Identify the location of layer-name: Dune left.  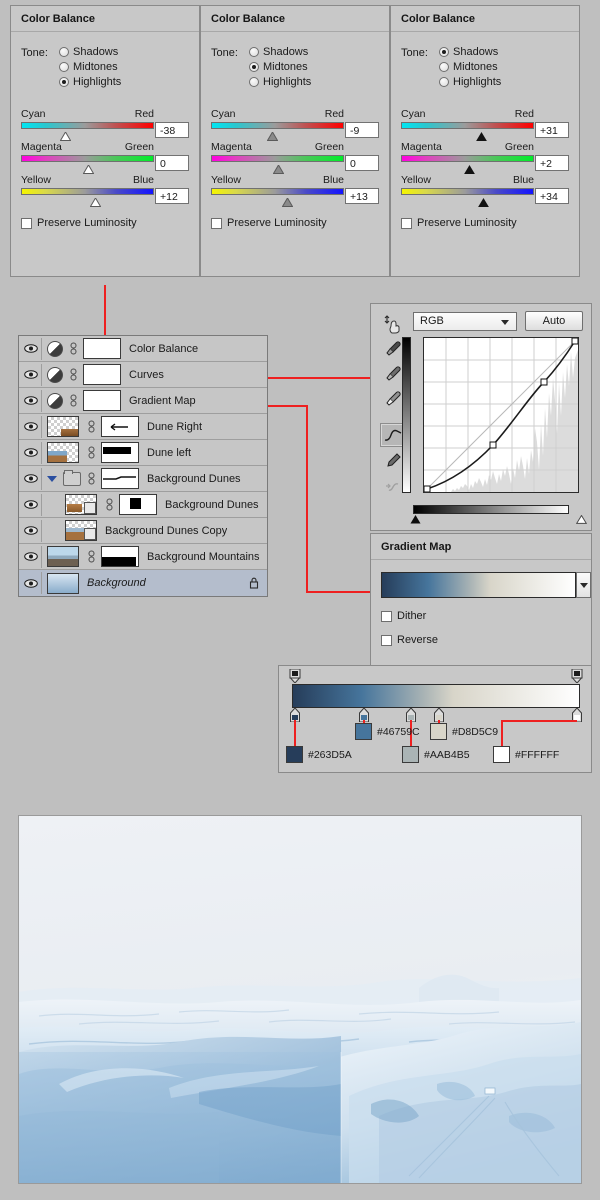
(169, 453).